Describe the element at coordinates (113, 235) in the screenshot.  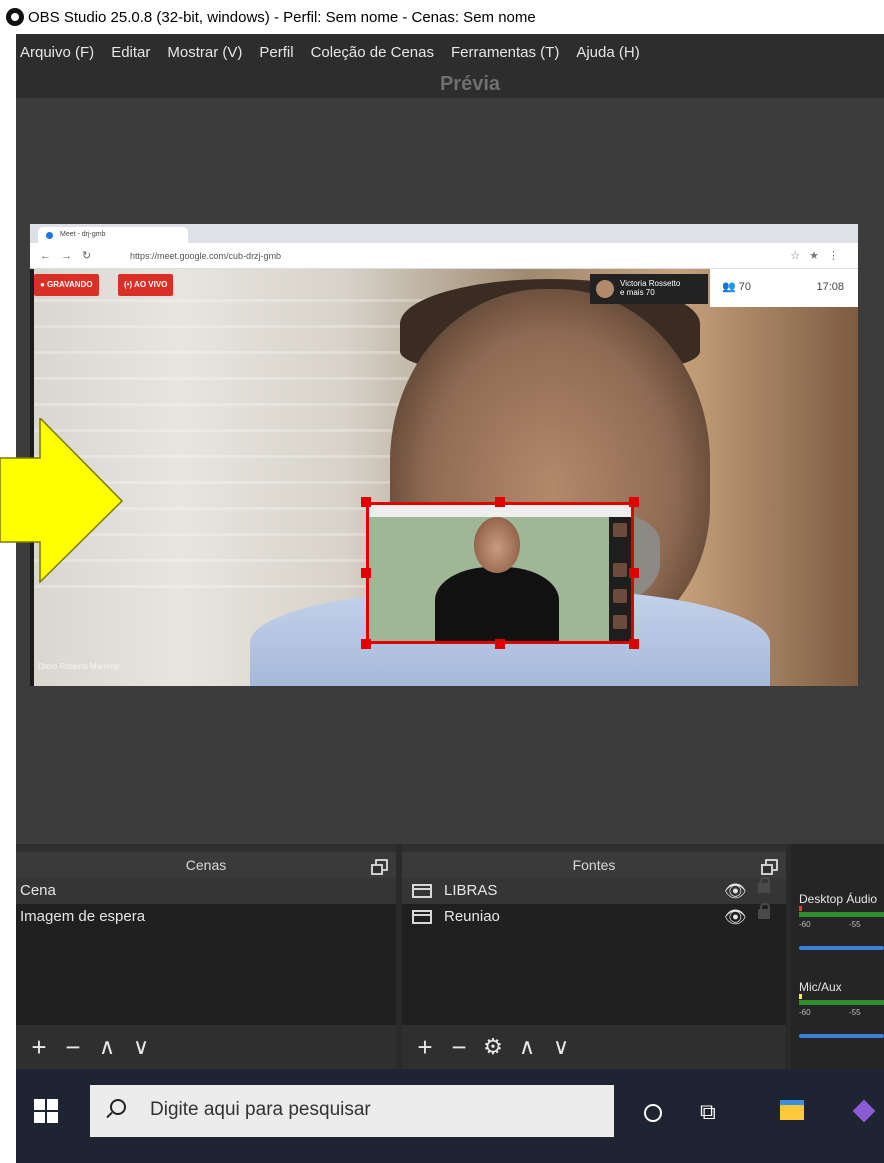
I see `browser-tab: Meet - drj-gmb` at that location.